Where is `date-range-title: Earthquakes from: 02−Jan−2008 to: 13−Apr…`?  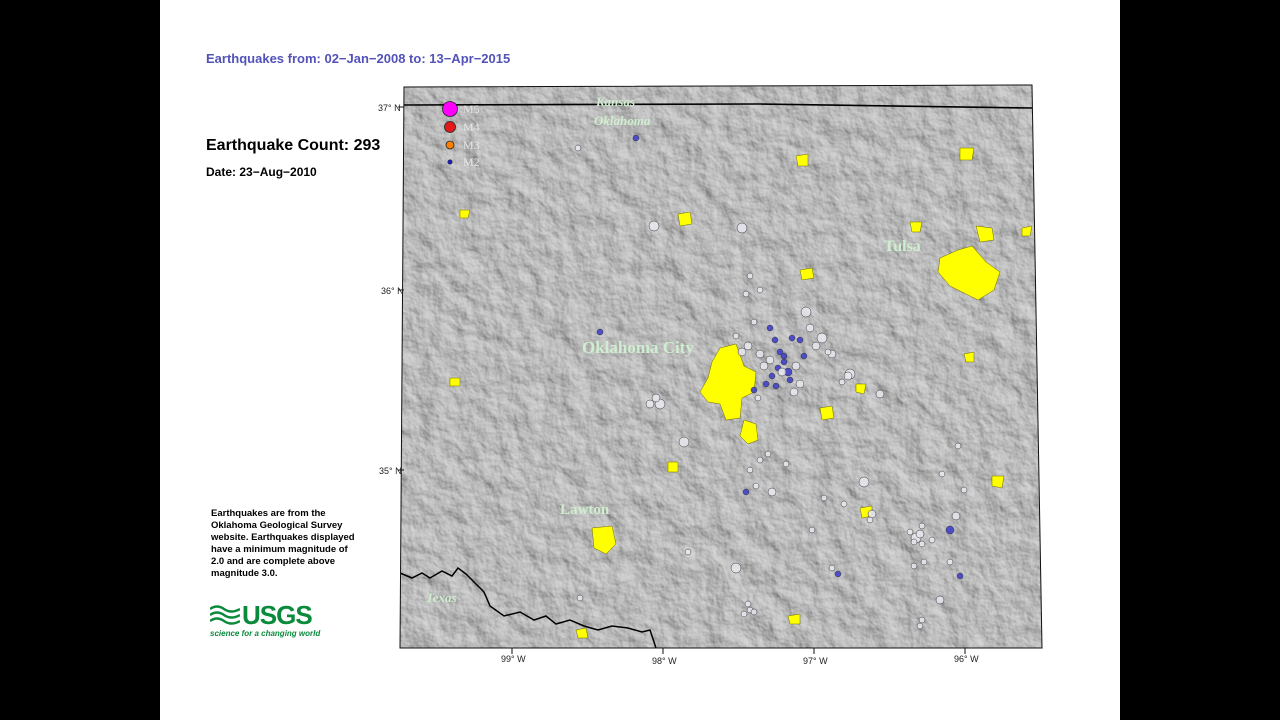
date-range-title: Earthquakes from: 02−Jan−2008 to: 13−Apr… is located at coordinates (358, 58).